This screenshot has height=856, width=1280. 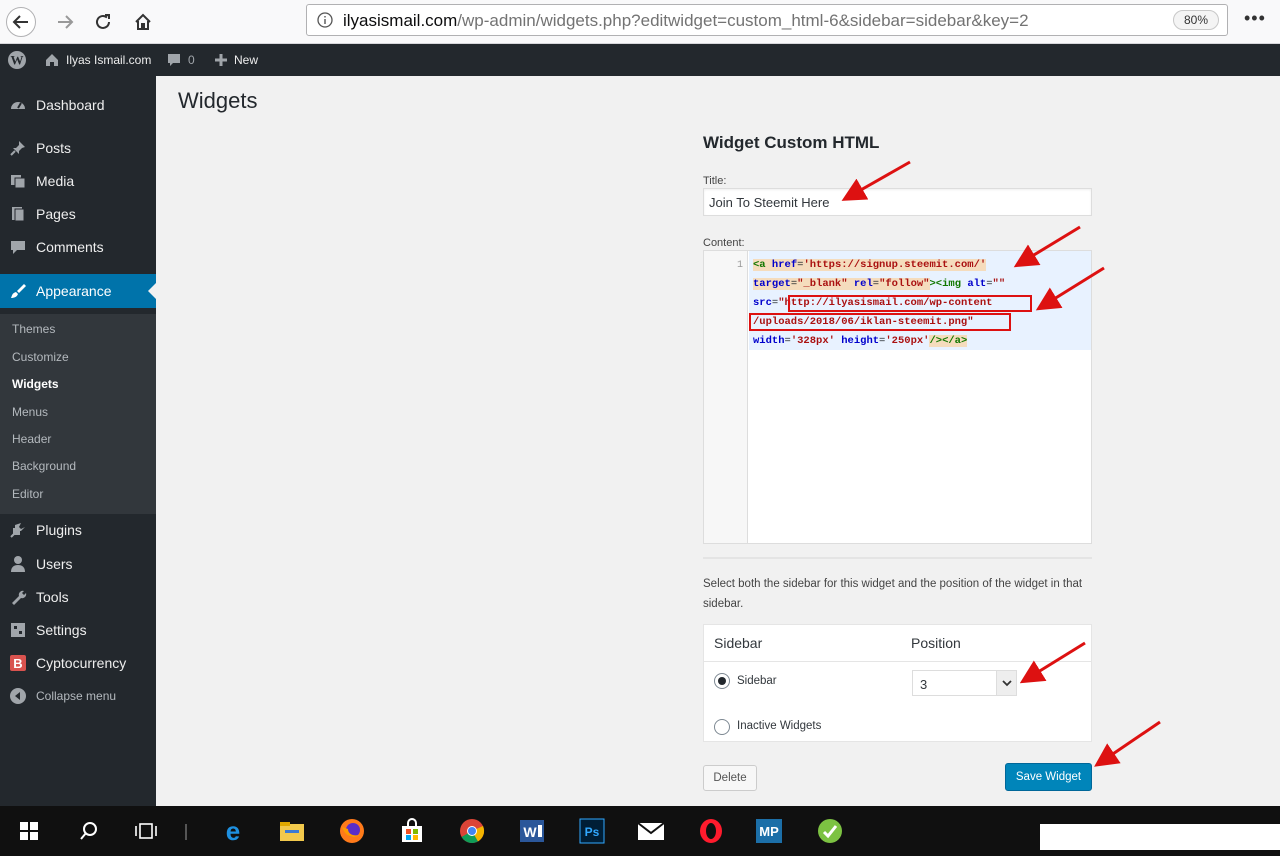 I want to click on table-header-divider, so click(x=897, y=661).